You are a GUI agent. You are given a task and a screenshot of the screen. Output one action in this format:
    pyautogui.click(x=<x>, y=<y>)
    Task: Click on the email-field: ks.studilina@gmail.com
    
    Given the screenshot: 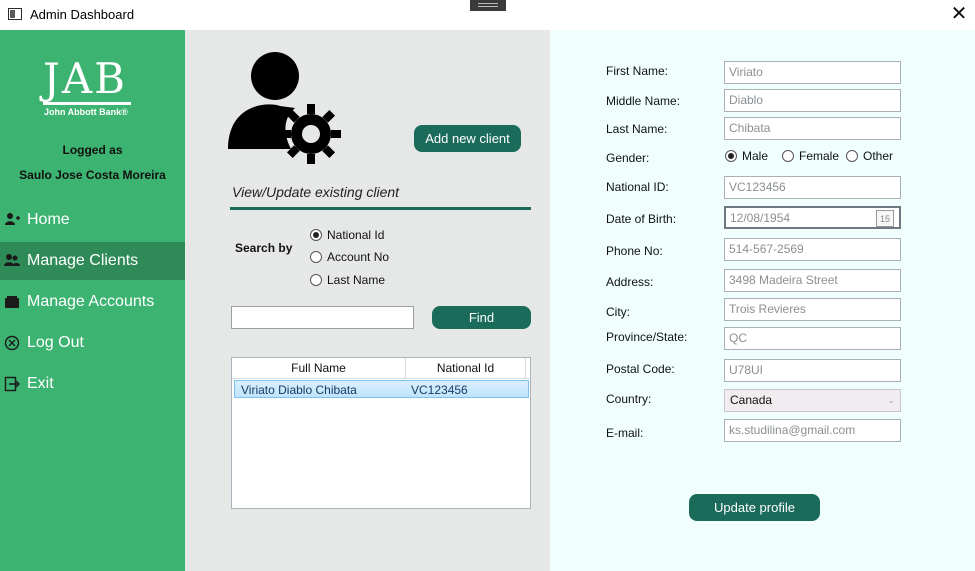 What is the action you would take?
    pyautogui.click(x=812, y=430)
    